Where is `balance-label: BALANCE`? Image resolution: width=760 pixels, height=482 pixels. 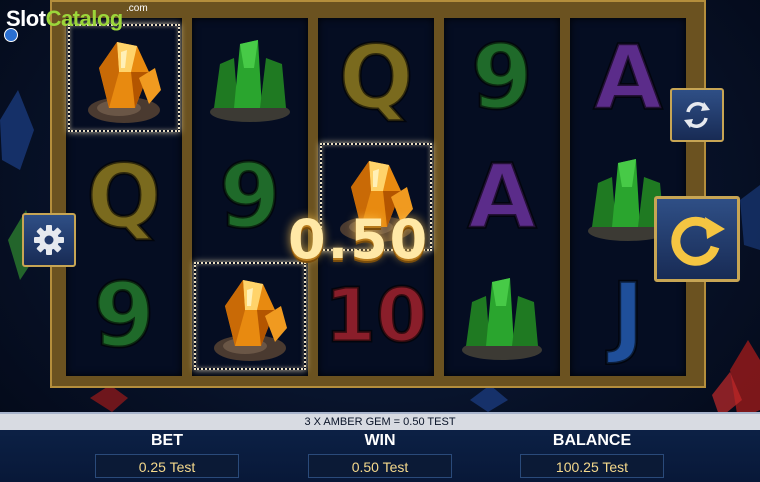
balance-label: BALANCE is located at coordinates (592, 440).